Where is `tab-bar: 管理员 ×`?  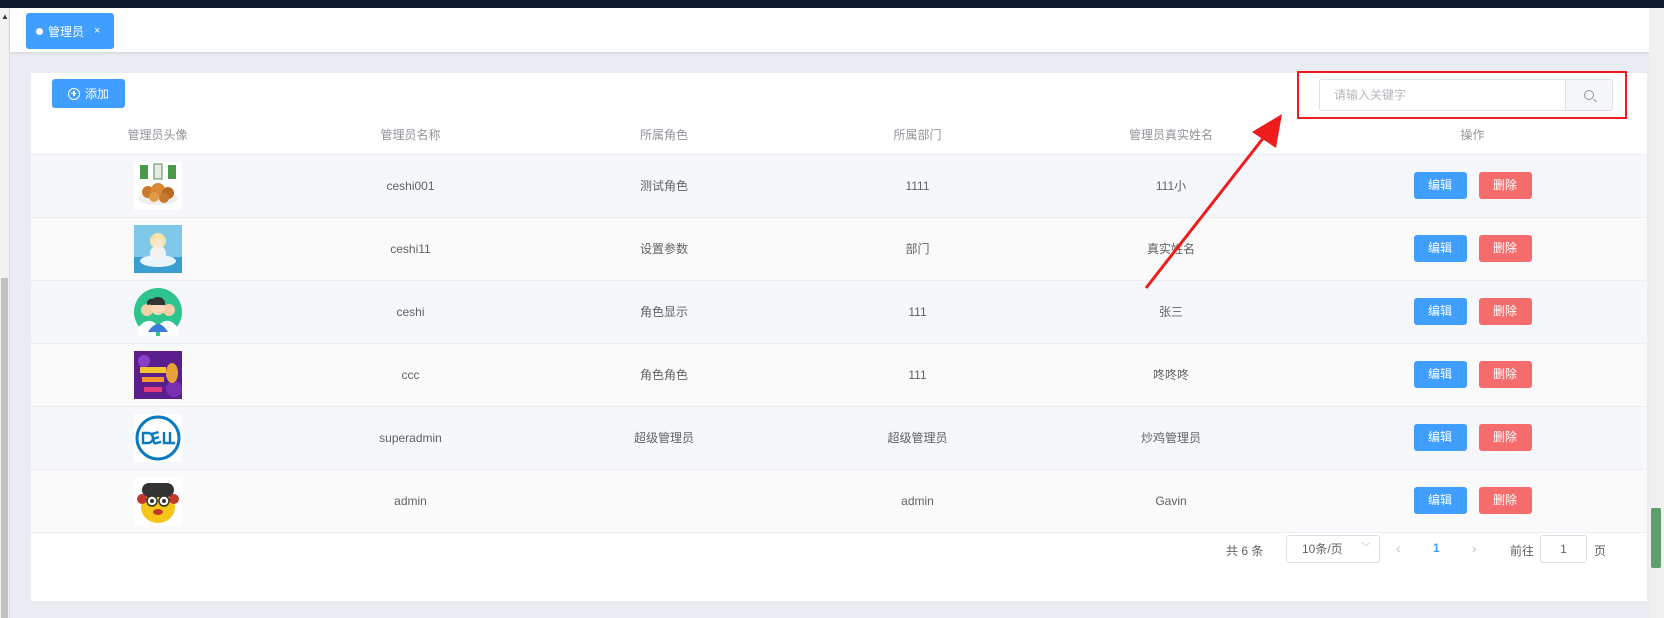
tab-bar: 管理员 × is located at coordinates (837, 30).